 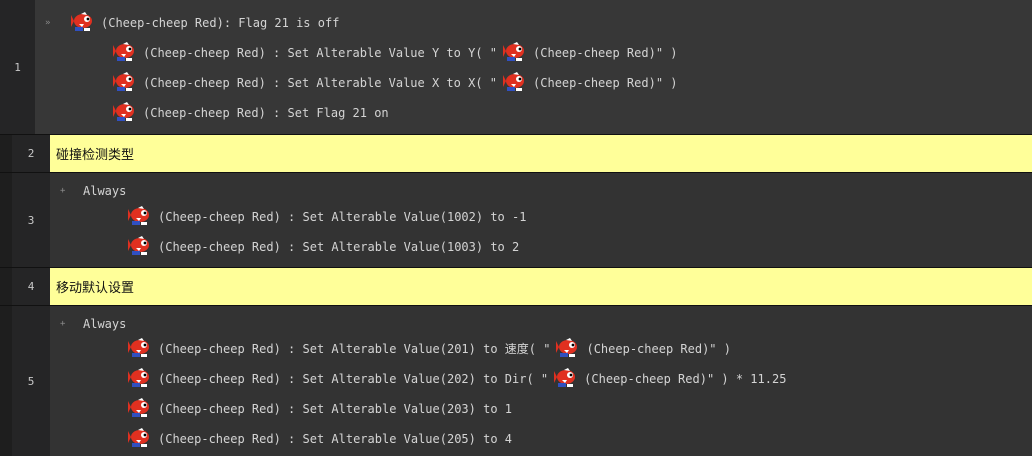 What do you see at coordinates (48, 23) in the screenshot?
I see `event-marker: »` at bounding box center [48, 23].